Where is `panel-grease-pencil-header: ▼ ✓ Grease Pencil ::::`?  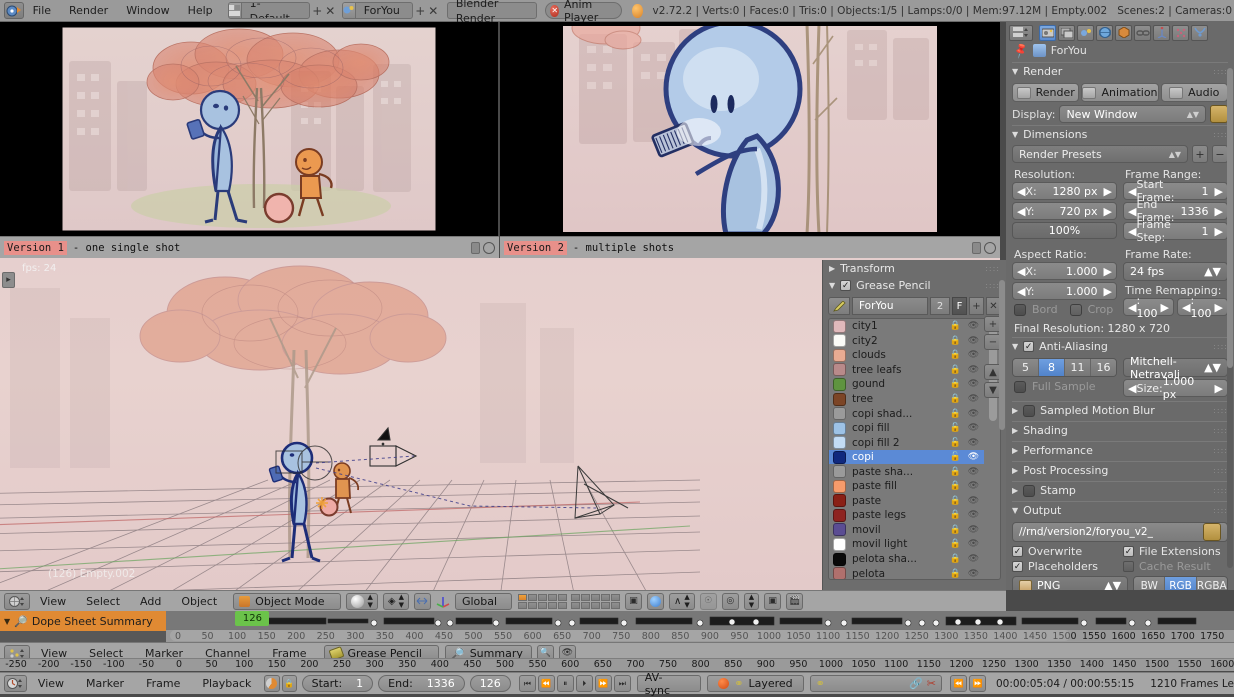 panel-grease-pencil-header: ▼ ✓ Grease Pencil :::: is located at coordinates (914, 285).